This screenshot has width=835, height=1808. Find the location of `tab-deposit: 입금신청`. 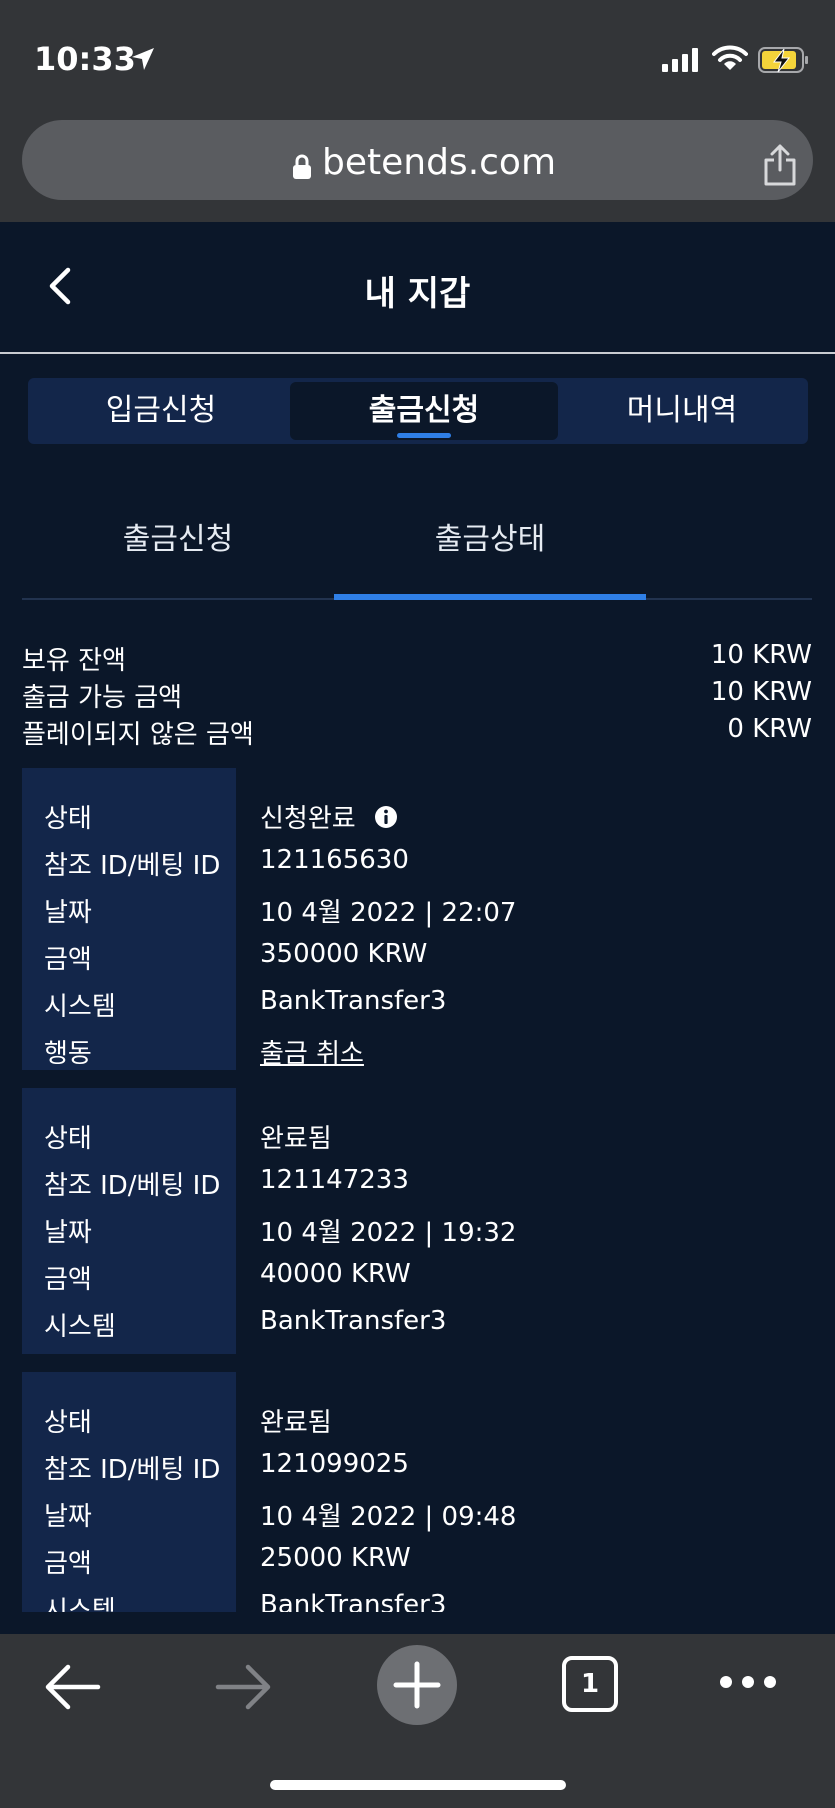

tab-deposit: 입금신청 is located at coordinates (161, 411).